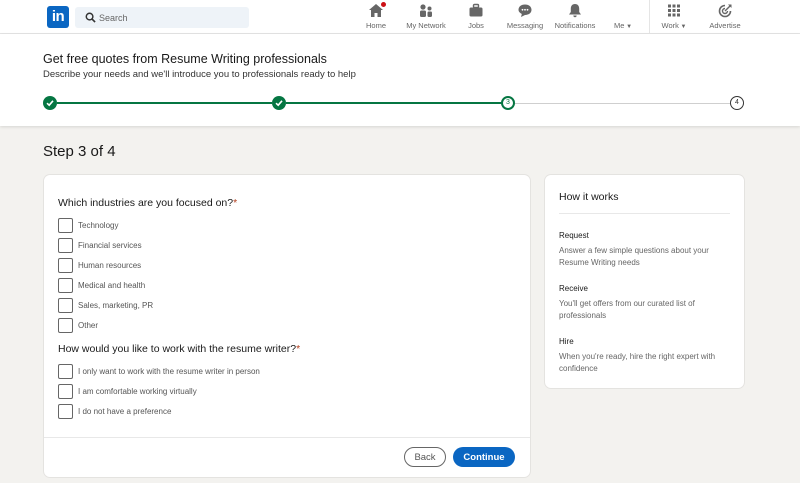 Image resolution: width=800 pixels, height=483 pixels. I want to click on option-label: Sales, marketing, PR, so click(116, 305).